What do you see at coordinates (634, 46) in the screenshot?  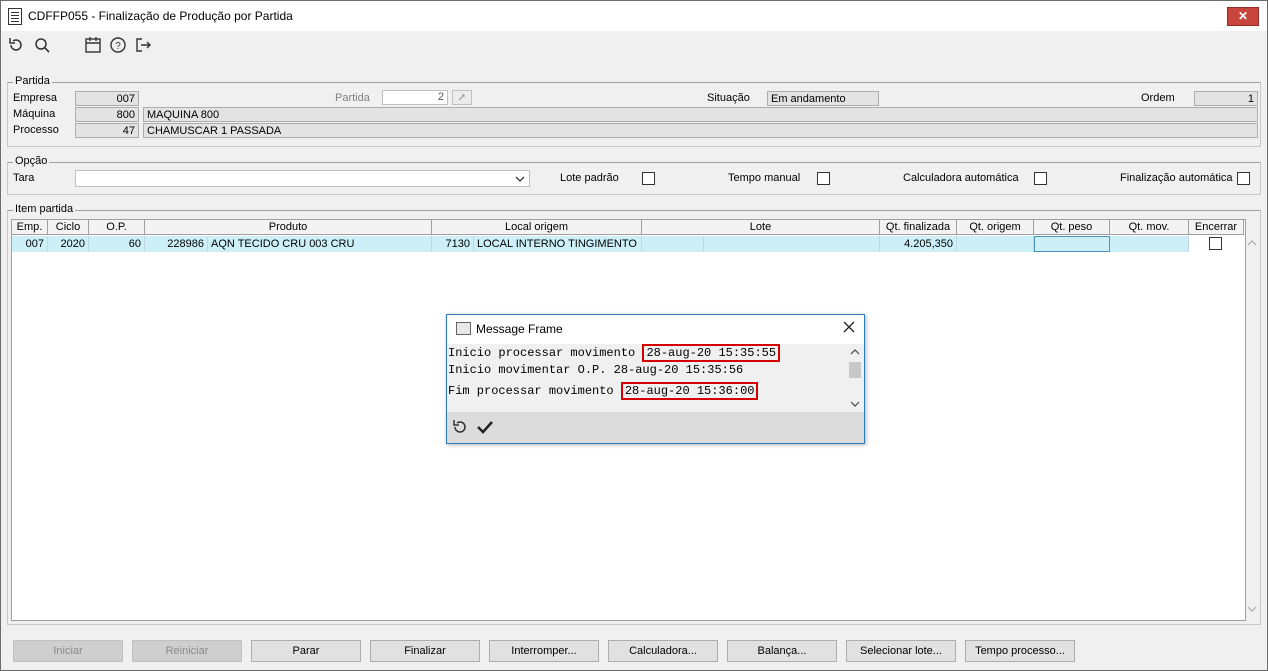 I see `toolbar: ?` at bounding box center [634, 46].